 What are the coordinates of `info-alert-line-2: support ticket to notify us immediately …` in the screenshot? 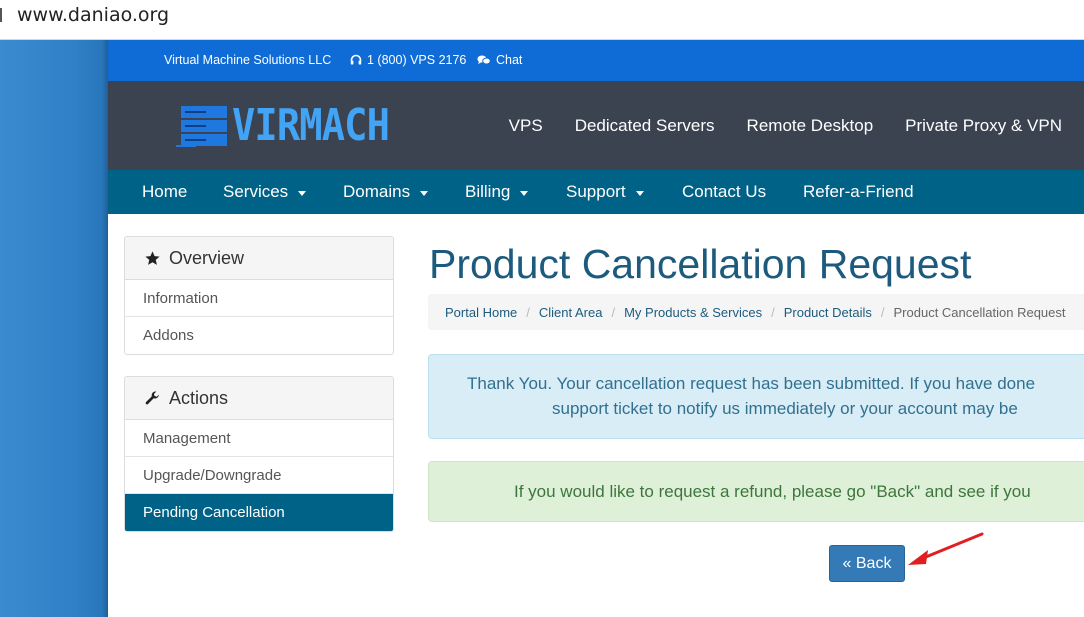 It's located at (785, 408).